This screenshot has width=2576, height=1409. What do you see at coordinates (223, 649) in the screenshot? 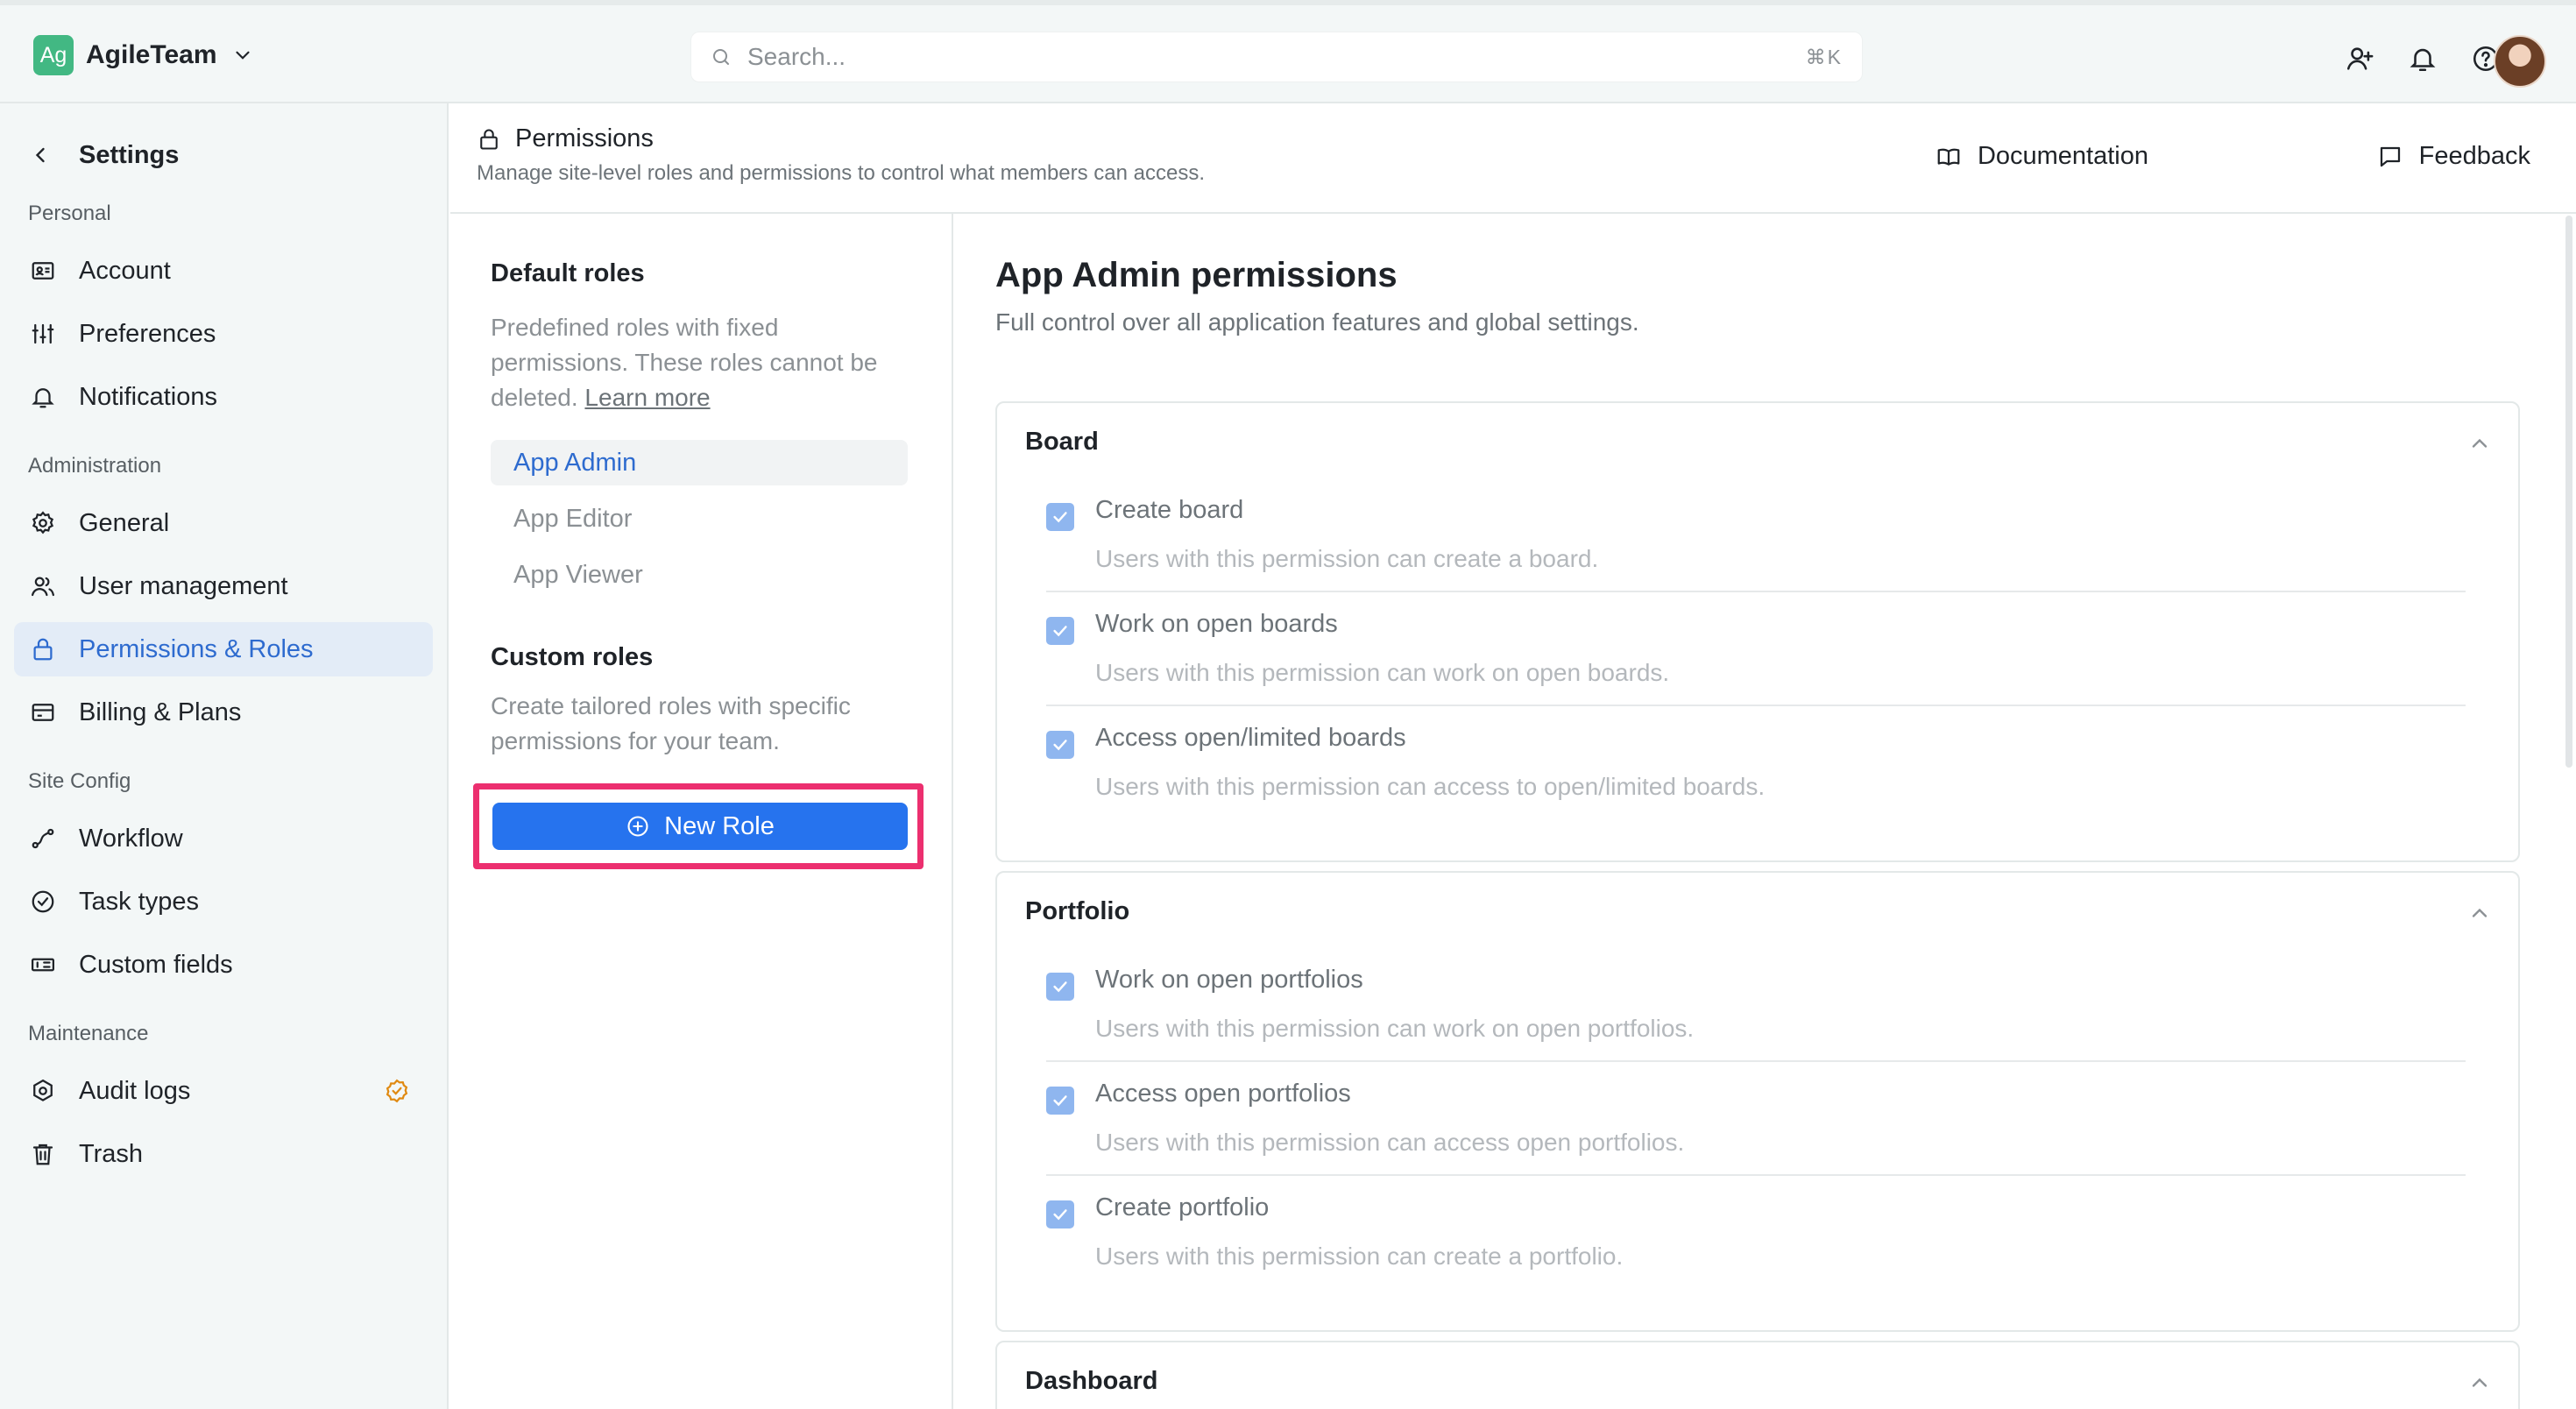
I see `sidebar-item-permissions-roles: Permissions & Roles` at bounding box center [223, 649].